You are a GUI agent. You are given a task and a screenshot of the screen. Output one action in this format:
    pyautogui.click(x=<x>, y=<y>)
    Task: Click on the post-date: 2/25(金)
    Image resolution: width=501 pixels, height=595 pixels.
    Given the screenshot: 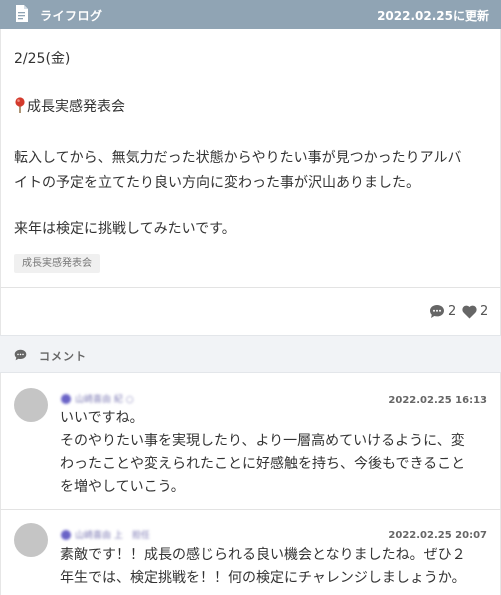 What is the action you would take?
    pyautogui.click(x=42, y=59)
    